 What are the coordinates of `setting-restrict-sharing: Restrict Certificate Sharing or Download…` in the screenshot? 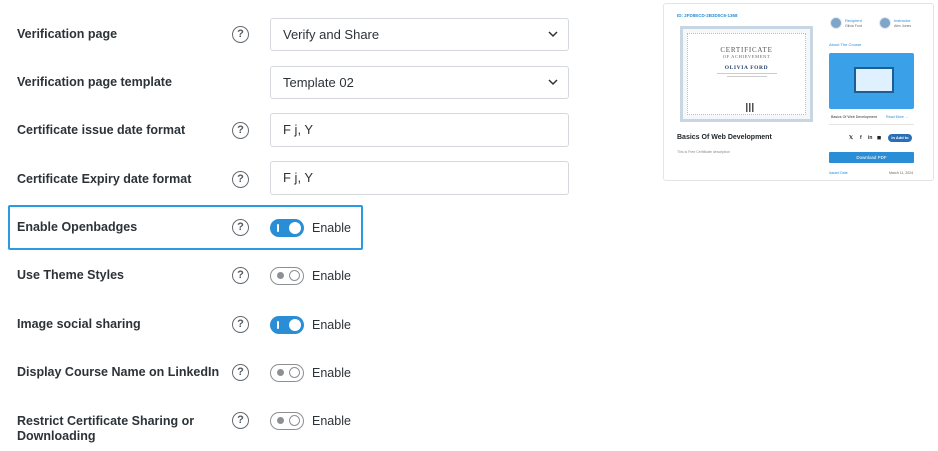 It's located at (300, 428).